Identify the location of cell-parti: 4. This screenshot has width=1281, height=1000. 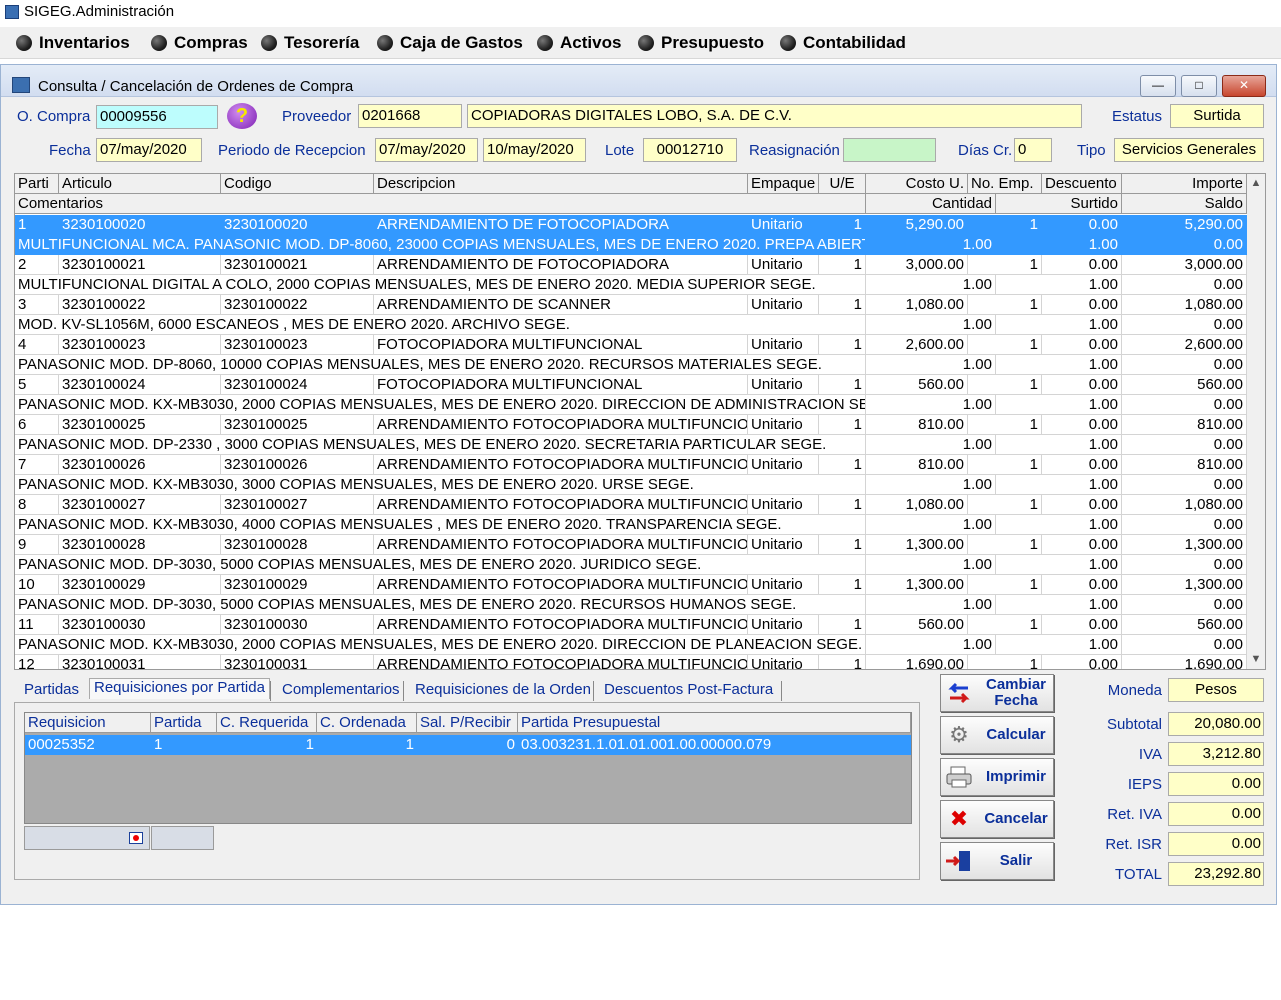
(37, 345).